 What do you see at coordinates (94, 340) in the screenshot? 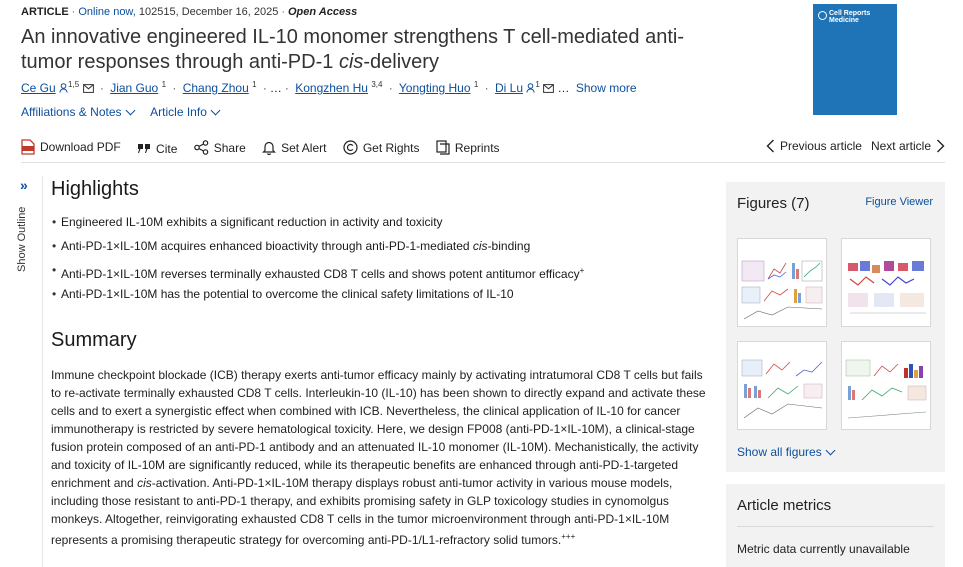
I see `summary-heading: Summary` at bounding box center [94, 340].